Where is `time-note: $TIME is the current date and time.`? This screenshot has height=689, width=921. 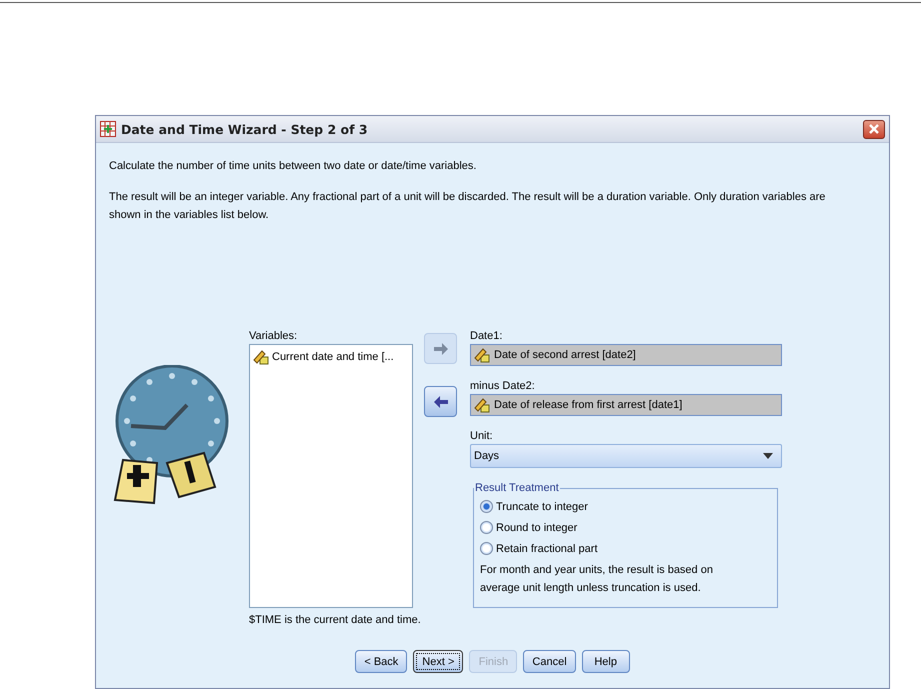
time-note: $TIME is the current date and time. is located at coordinates (335, 620).